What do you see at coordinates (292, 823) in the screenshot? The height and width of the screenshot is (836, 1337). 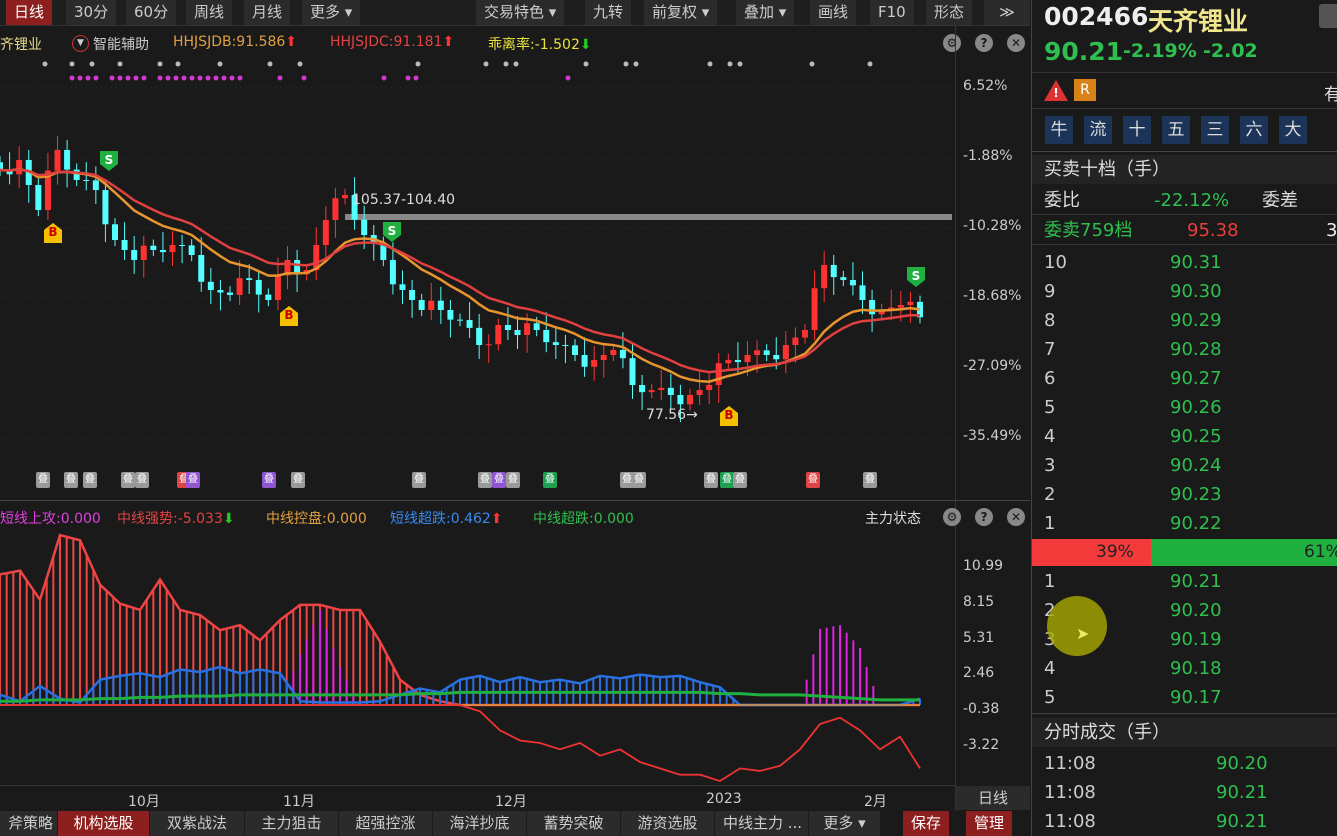 I see `strategy-tab: 主力狙击` at bounding box center [292, 823].